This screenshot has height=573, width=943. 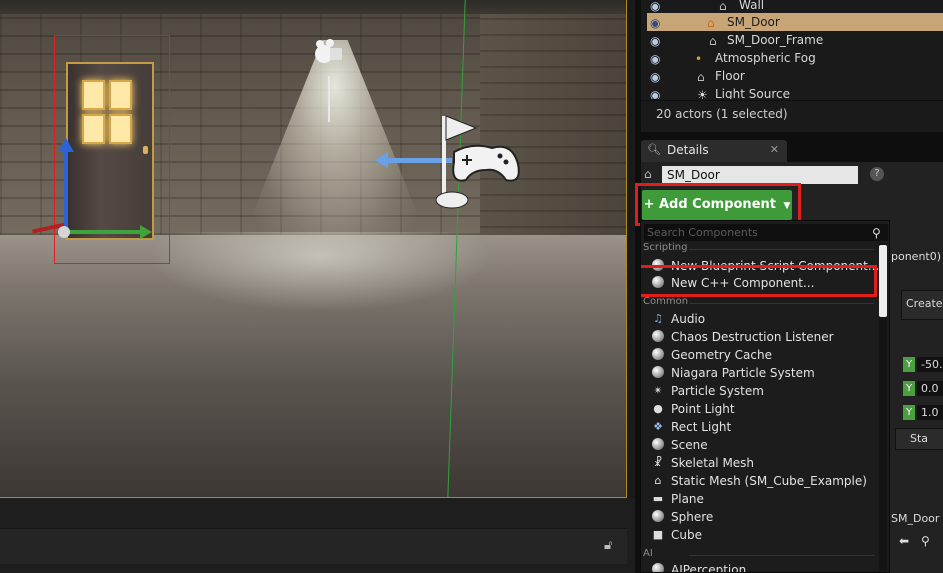 What do you see at coordinates (904, 541) in the screenshot?
I see `browse-arrow-icon: ⬅` at bounding box center [904, 541].